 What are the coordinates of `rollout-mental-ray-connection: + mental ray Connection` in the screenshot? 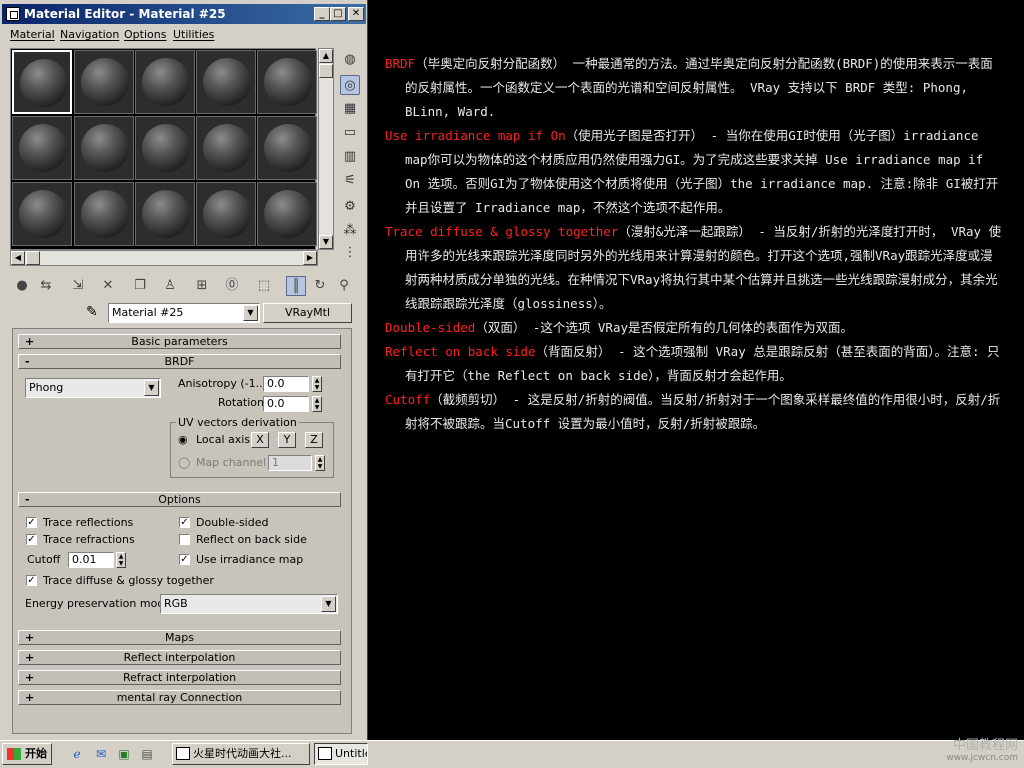 It's located at (179, 697).